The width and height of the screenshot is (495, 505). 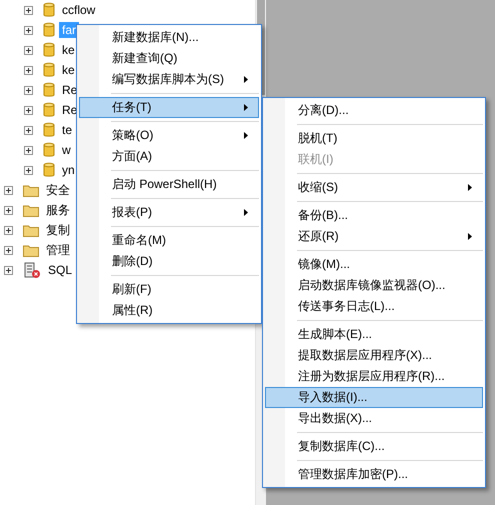 I want to click on menu-item: 启动 PowerShell(H), so click(x=169, y=184).